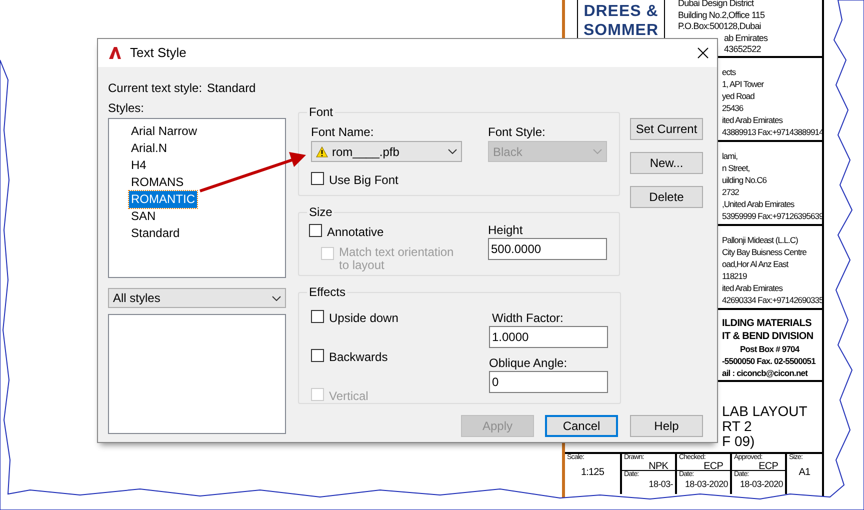 The width and height of the screenshot is (864, 510). I want to click on checkbox-label: Vertical, so click(348, 396).